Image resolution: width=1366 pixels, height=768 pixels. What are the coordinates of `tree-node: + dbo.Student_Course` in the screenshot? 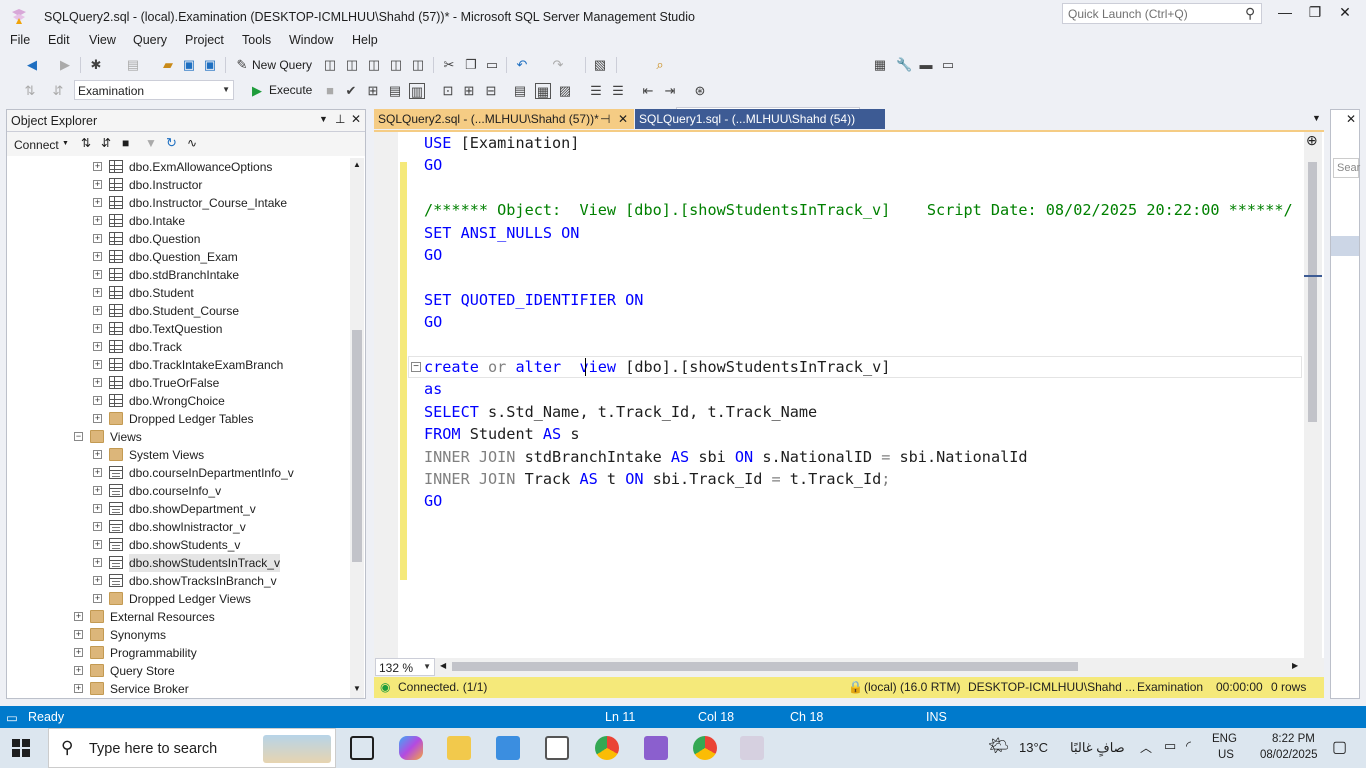 It's located at (177, 311).